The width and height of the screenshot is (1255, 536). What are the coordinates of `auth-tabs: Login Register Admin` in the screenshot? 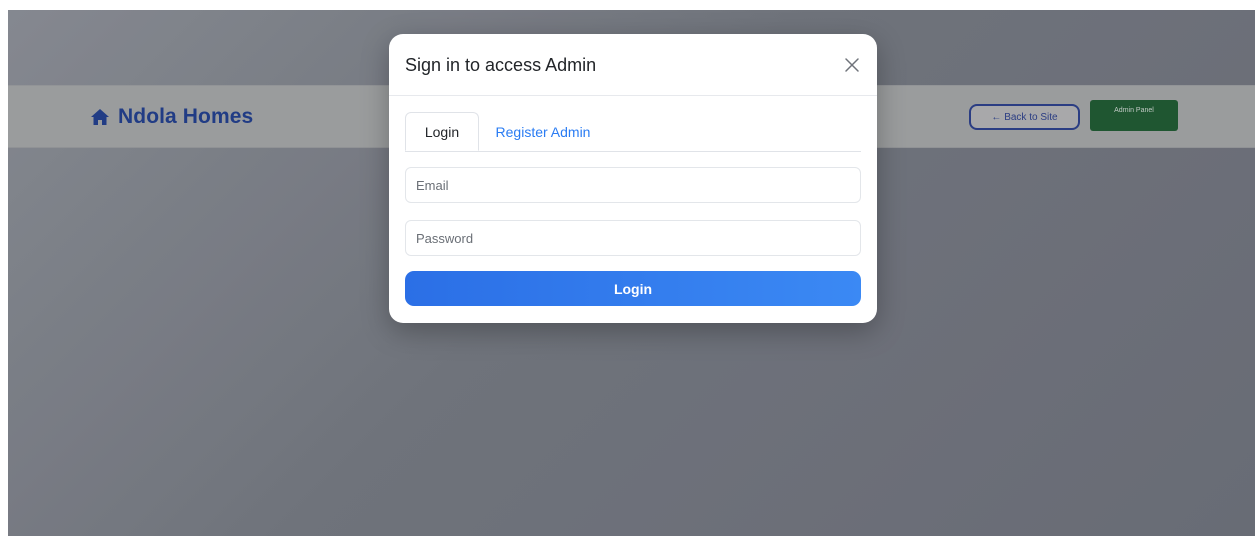 It's located at (633, 132).